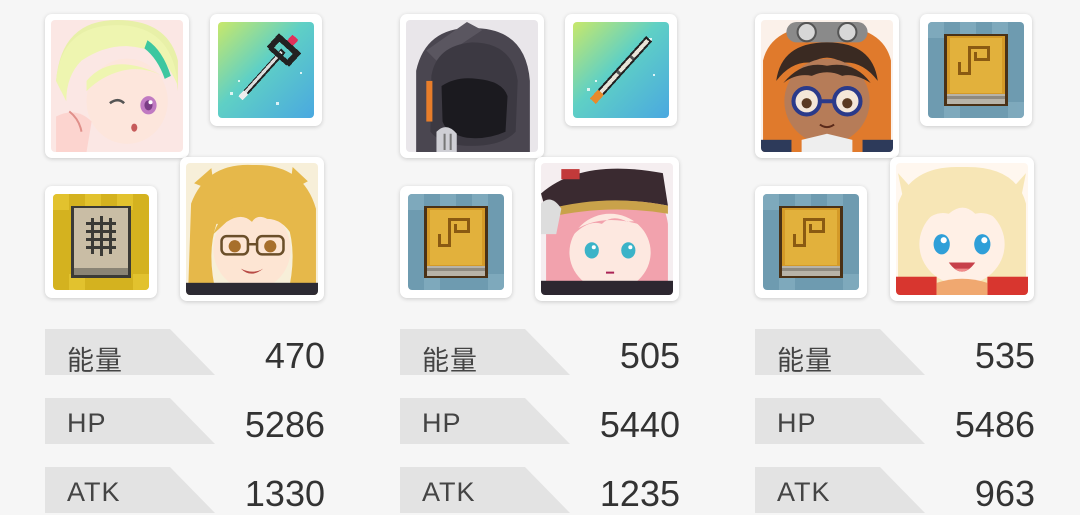 This screenshot has width=1080, height=515. I want to click on stat-row-hp: HP 5440, so click(540, 422).